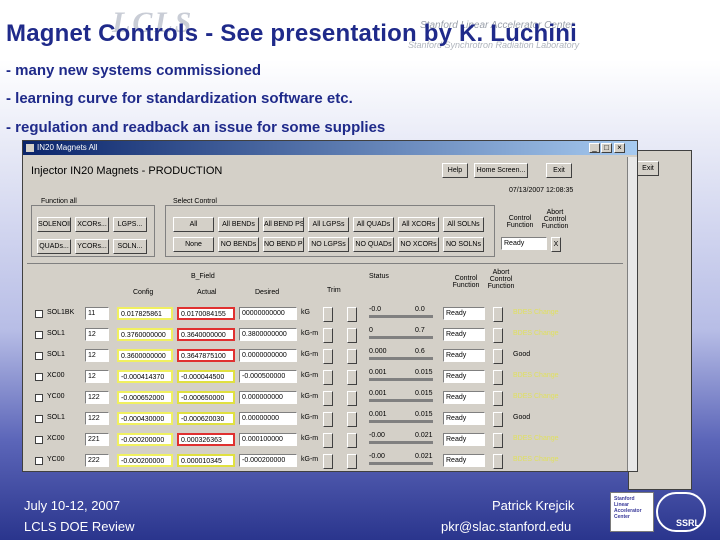 The image size is (720, 540). I want to click on close-icon: ×, so click(619, 148).